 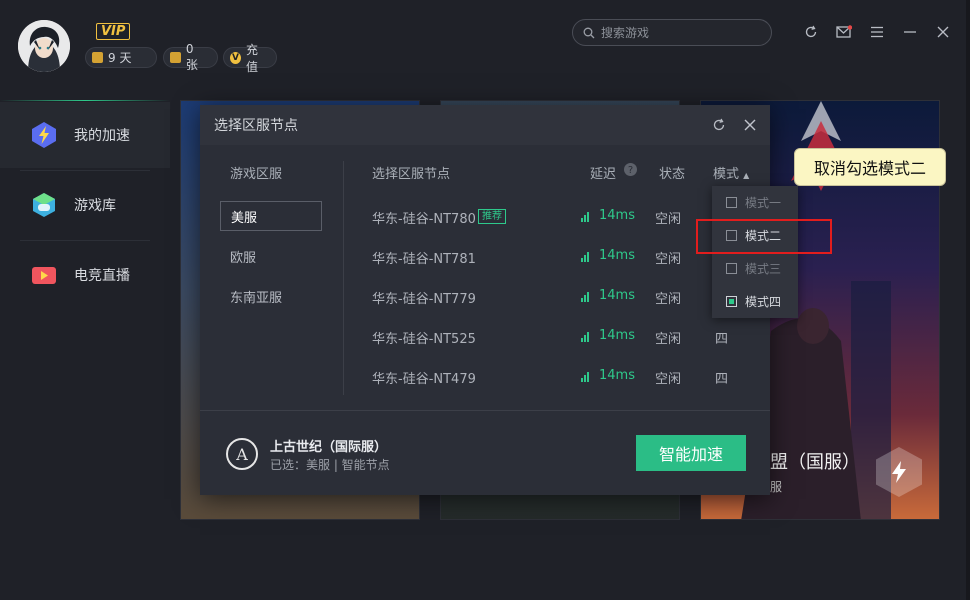 What do you see at coordinates (492, 216) in the screenshot?
I see `recommended-badge: 推荐` at bounding box center [492, 216].